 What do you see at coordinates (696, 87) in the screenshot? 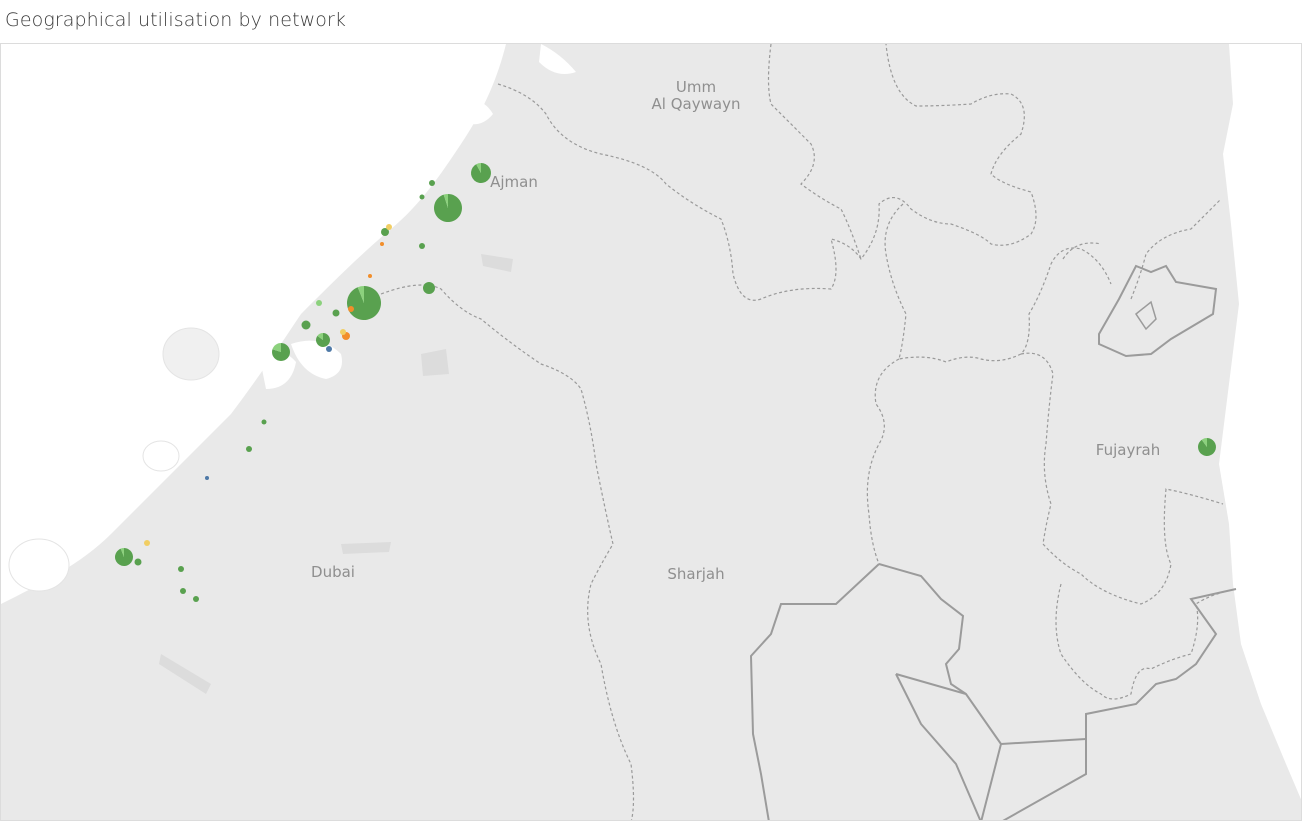
I see `label-umm-al-qaywayn-line1: Umm` at bounding box center [696, 87].